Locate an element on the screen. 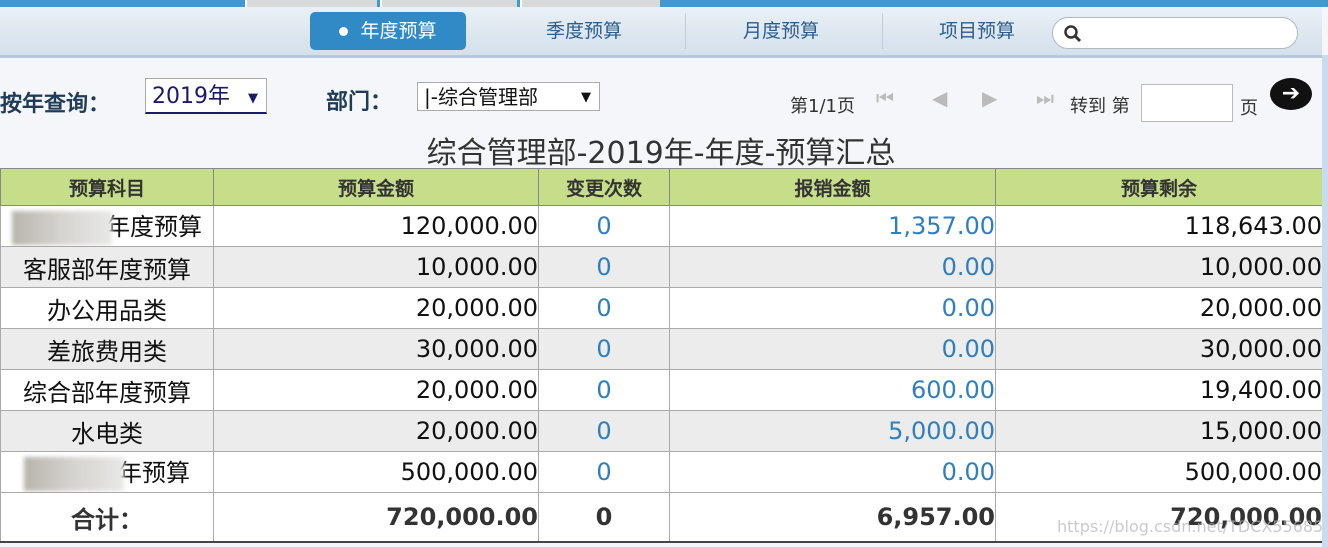  bullet-icon is located at coordinates (344, 31).